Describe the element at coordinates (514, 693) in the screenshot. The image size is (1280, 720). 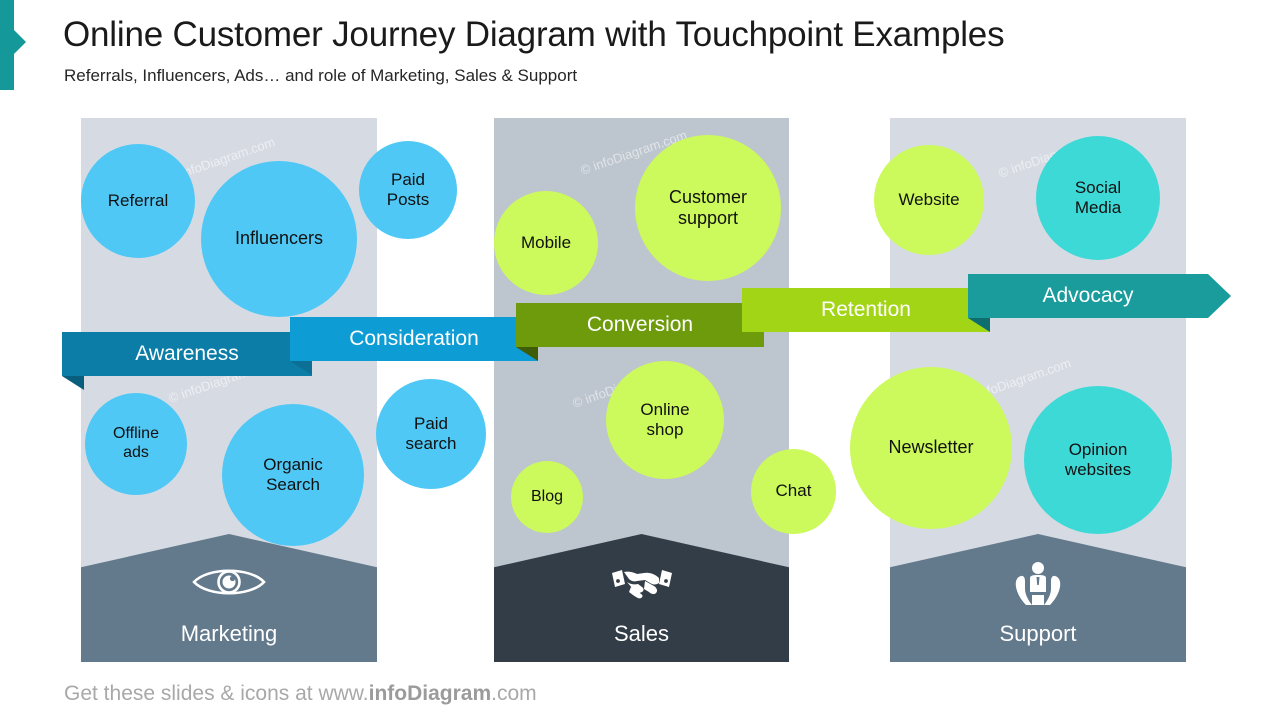
I see `footer-credit-suffix: .com` at that location.